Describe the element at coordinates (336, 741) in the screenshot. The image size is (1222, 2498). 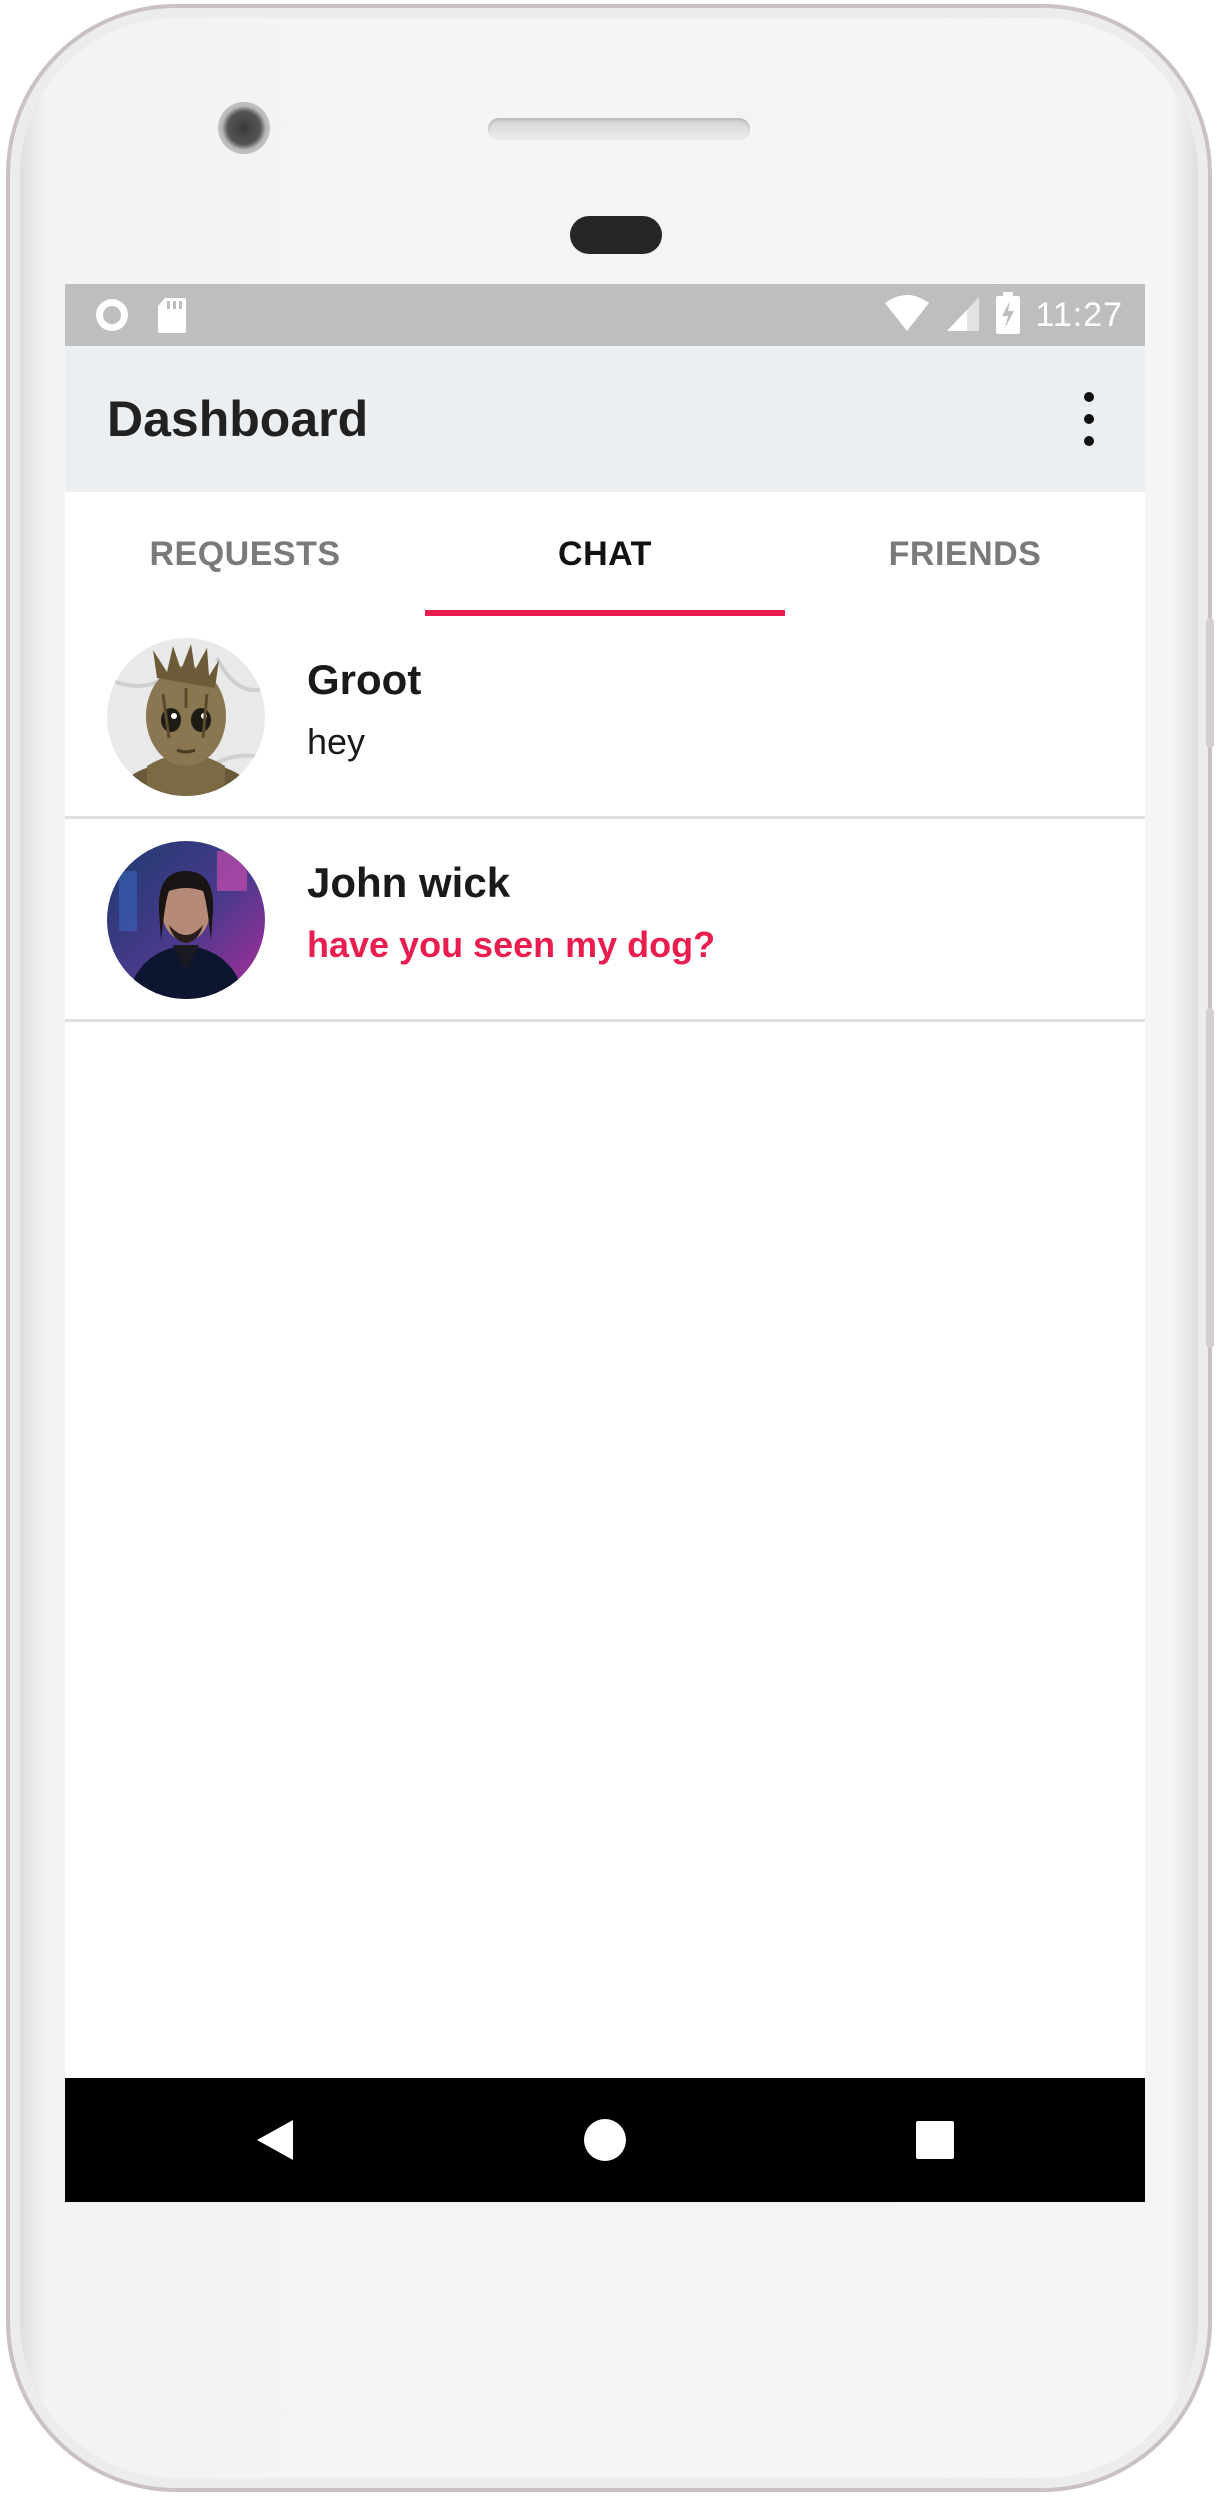
I see `last-message: hey` at that location.